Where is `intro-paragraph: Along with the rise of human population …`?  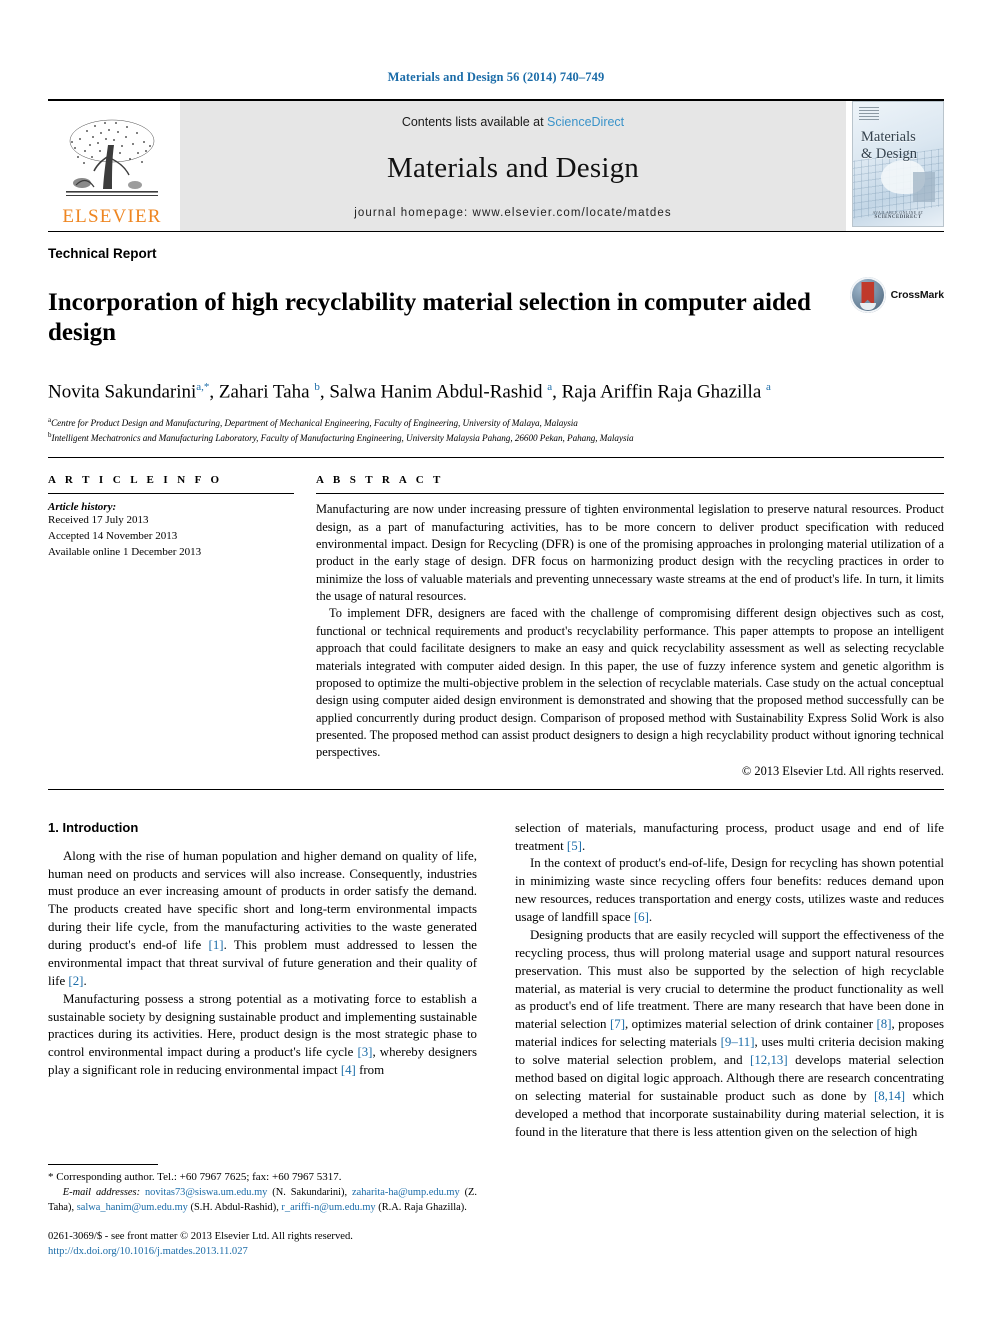
intro-paragraph: Along with the rise of human population … is located at coordinates (262, 918).